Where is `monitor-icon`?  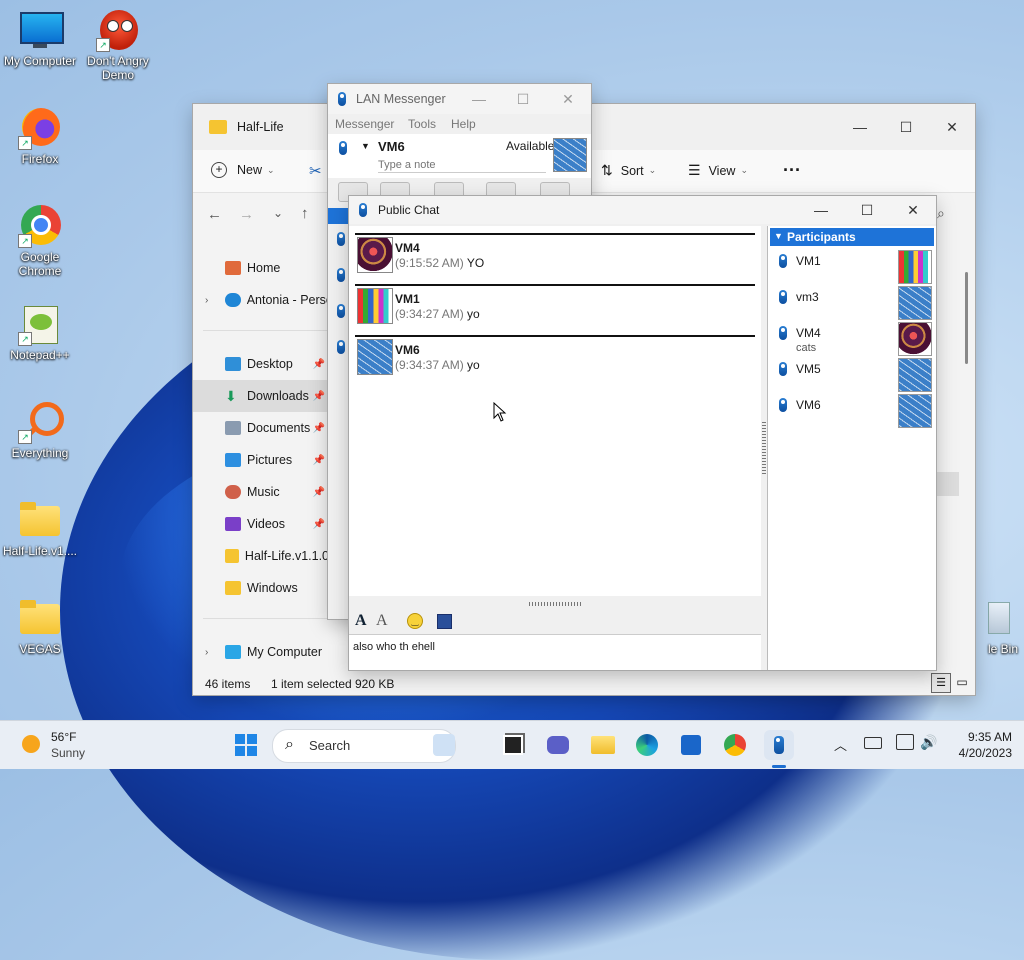
monitor-icon is located at coordinates (41, 30).